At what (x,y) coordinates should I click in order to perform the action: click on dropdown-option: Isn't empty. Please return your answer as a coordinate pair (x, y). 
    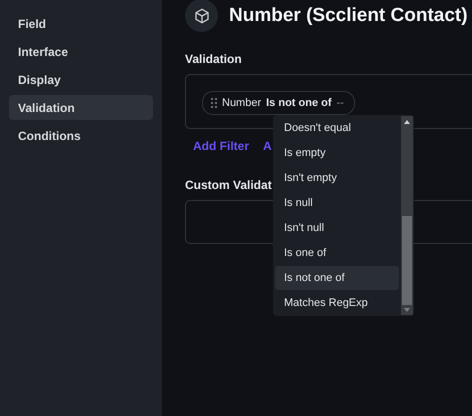
    Looking at the image, I should click on (337, 178).